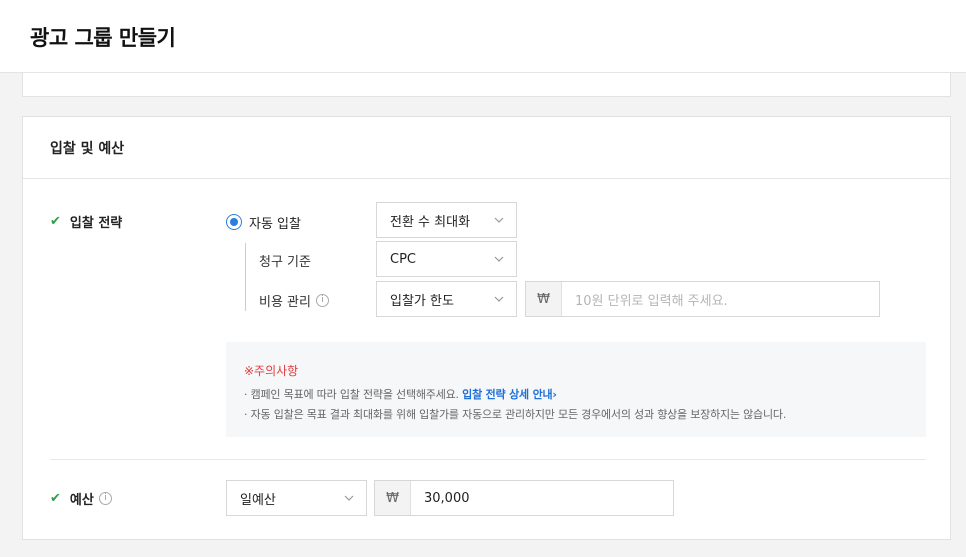 Image resolution: width=966 pixels, height=557 pixels. Describe the element at coordinates (234, 222) in the screenshot. I see `auto-bid-radio` at that location.